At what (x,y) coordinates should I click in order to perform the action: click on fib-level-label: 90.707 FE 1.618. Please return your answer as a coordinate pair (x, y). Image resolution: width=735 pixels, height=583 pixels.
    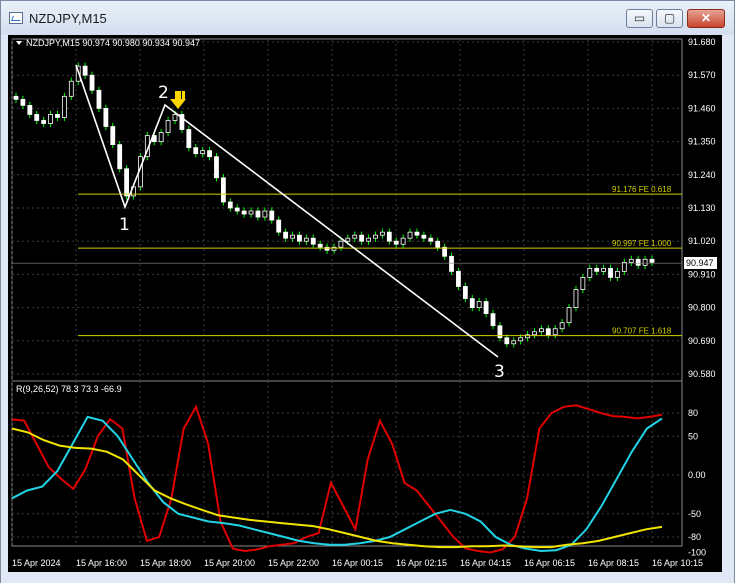
    Looking at the image, I should click on (642, 331).